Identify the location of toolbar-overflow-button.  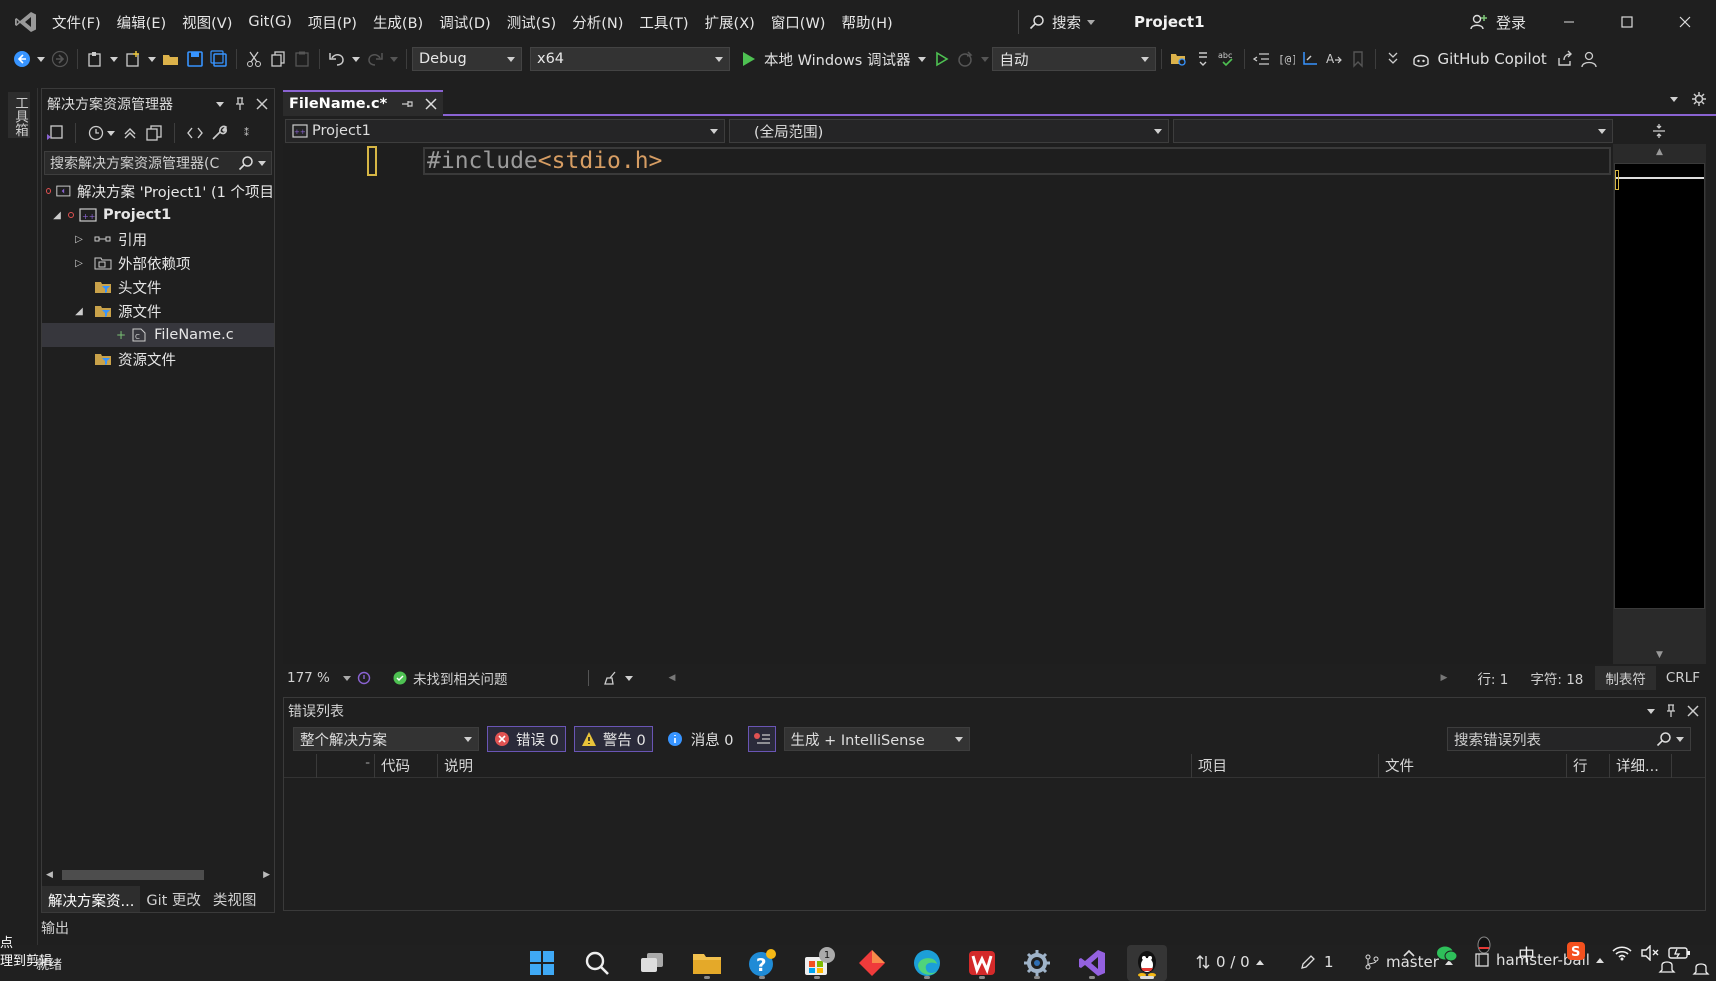
(1393, 59).